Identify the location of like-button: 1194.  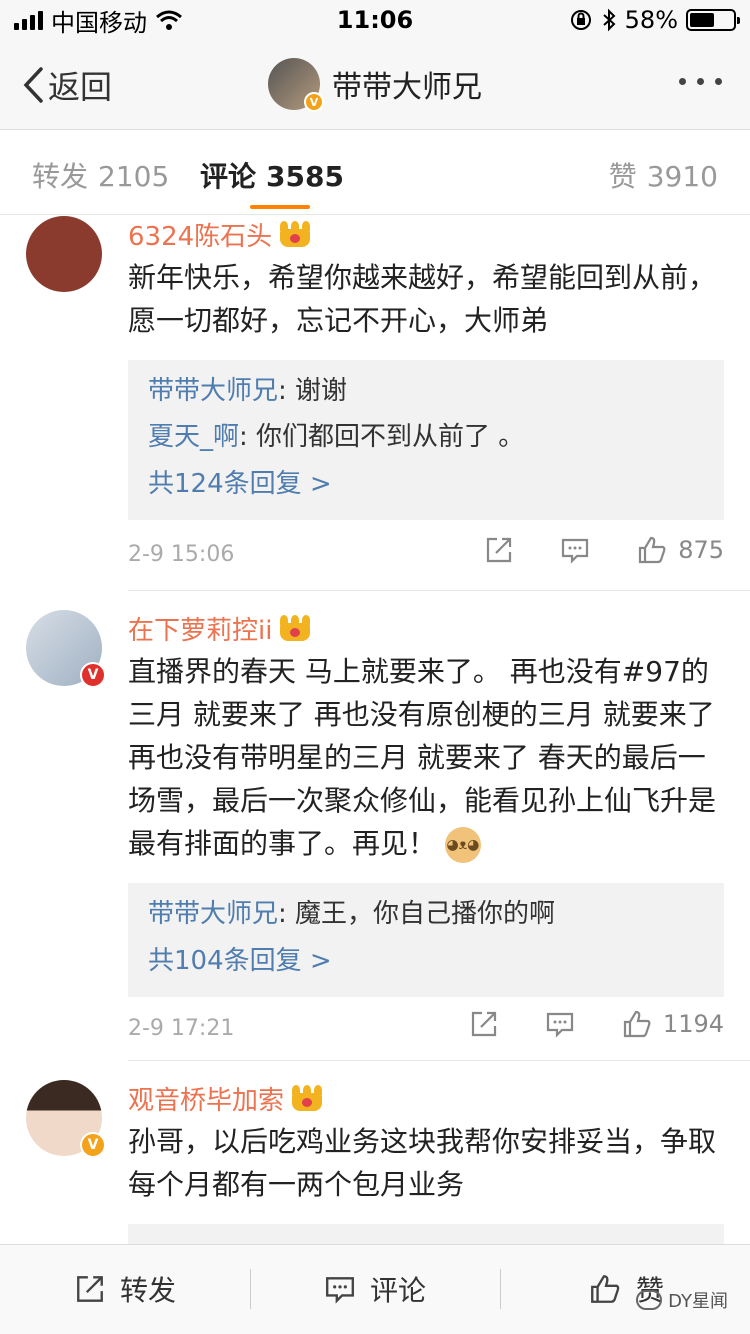
(672, 1024).